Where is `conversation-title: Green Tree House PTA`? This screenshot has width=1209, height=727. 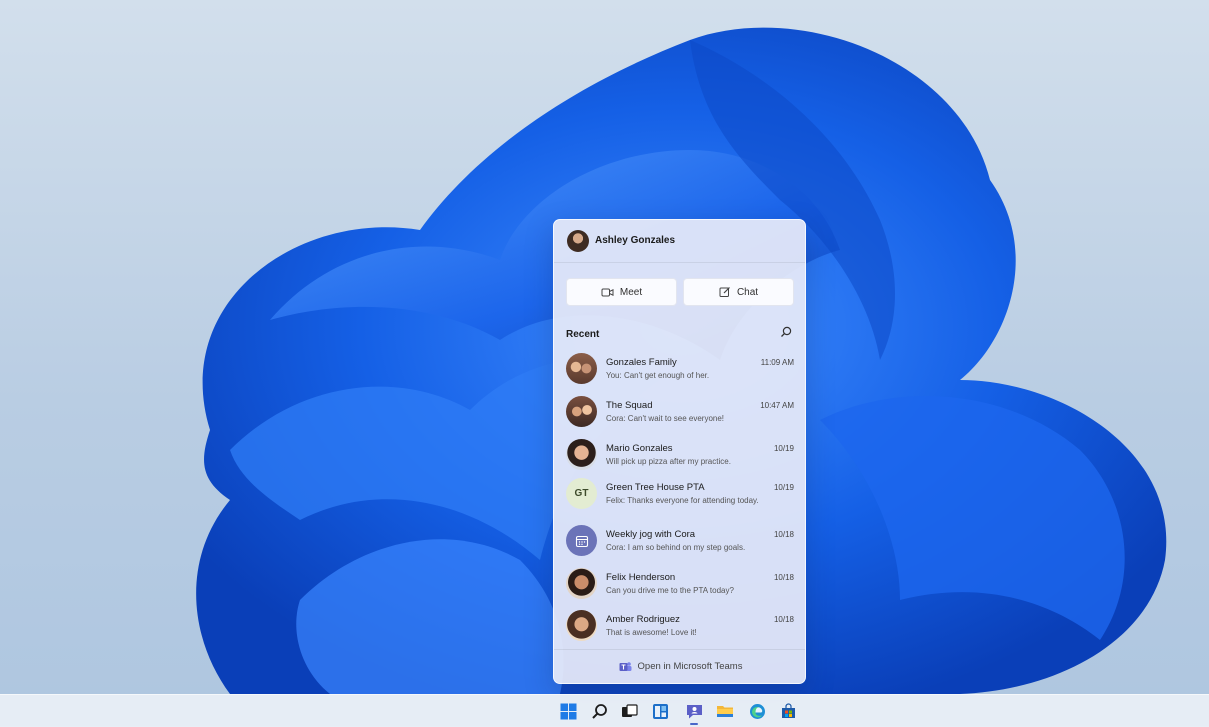 conversation-title: Green Tree House PTA is located at coordinates (655, 487).